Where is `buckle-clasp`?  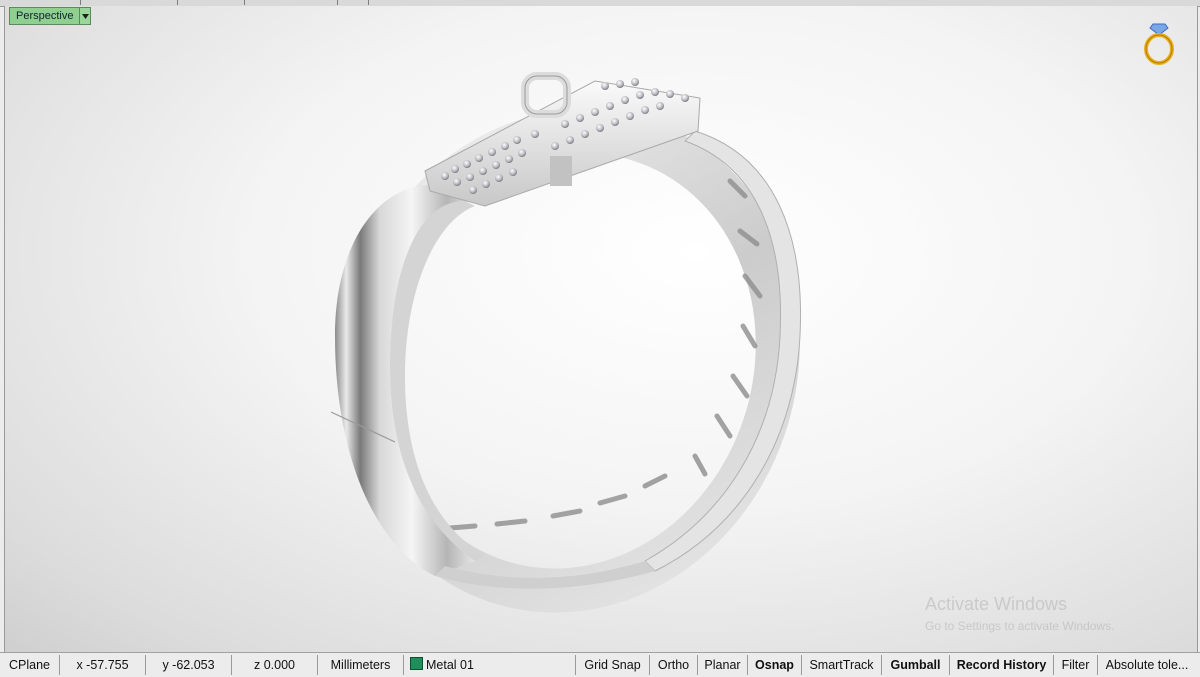 buckle-clasp is located at coordinates (561, 171).